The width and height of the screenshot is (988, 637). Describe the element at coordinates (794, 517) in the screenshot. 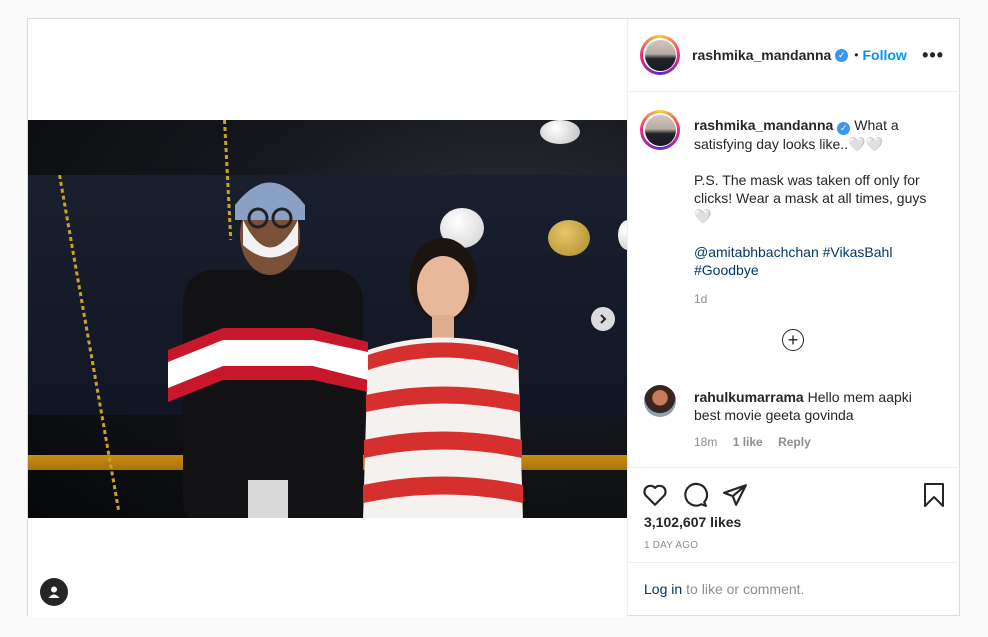

I see `post-actions: 3,102,607 likes 1 DAY AGO` at that location.